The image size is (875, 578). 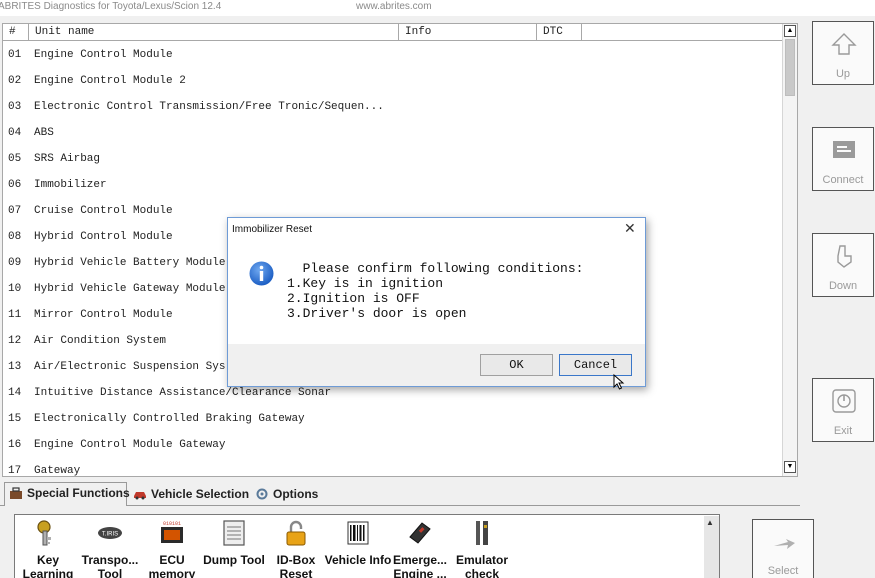 I want to click on tab-label: Options, so click(x=296, y=494).